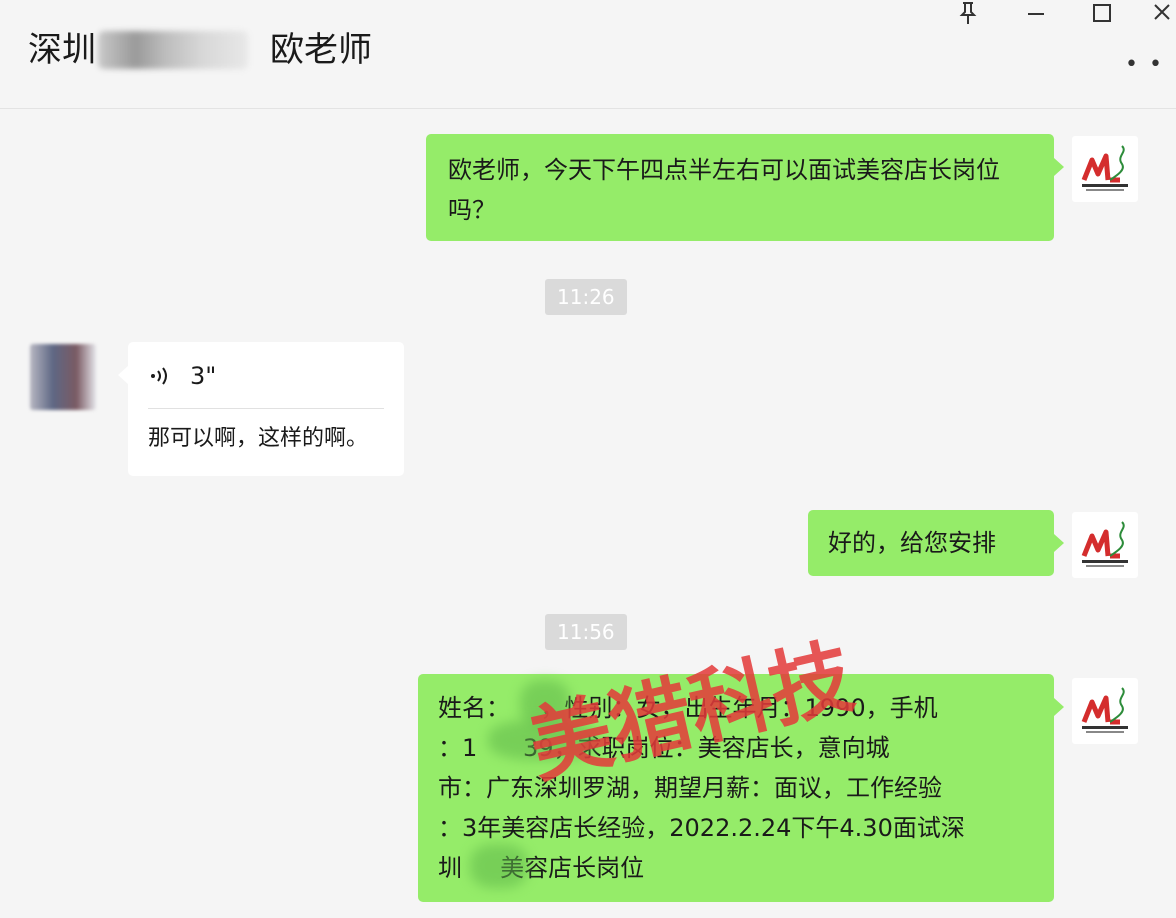 This screenshot has width=1176, height=918. I want to click on more-icon: • •, so click(1144, 64).